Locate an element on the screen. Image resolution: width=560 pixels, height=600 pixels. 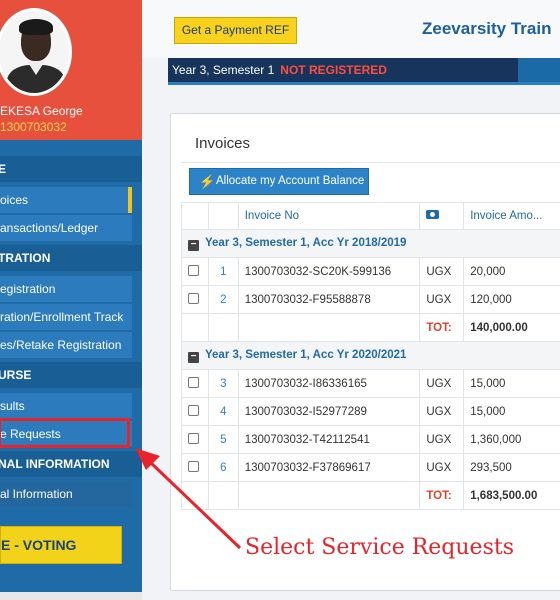
student-name: EKESA George is located at coordinates (41, 111).